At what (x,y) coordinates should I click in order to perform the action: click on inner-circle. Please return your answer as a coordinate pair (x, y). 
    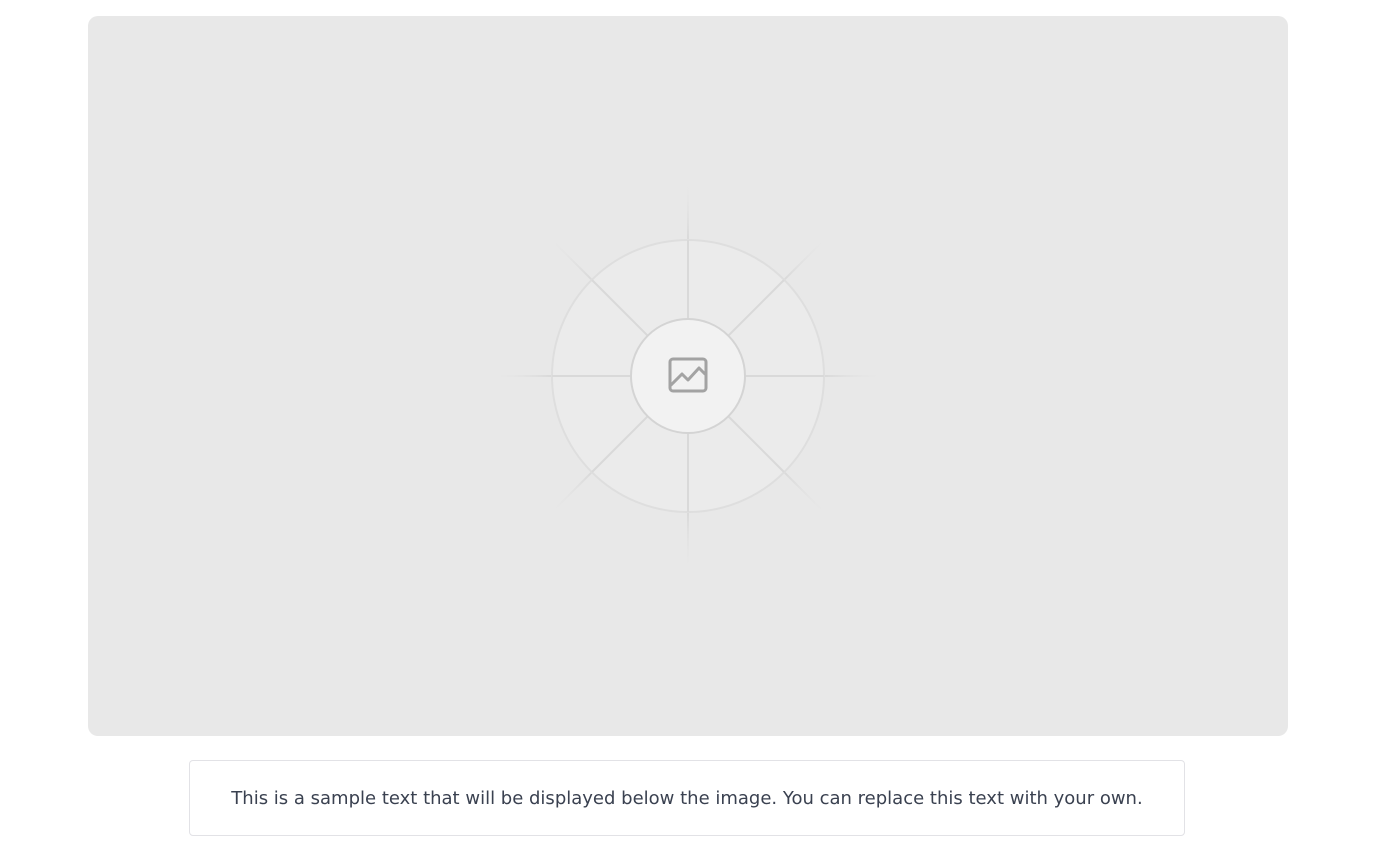
    Looking at the image, I should click on (688, 376).